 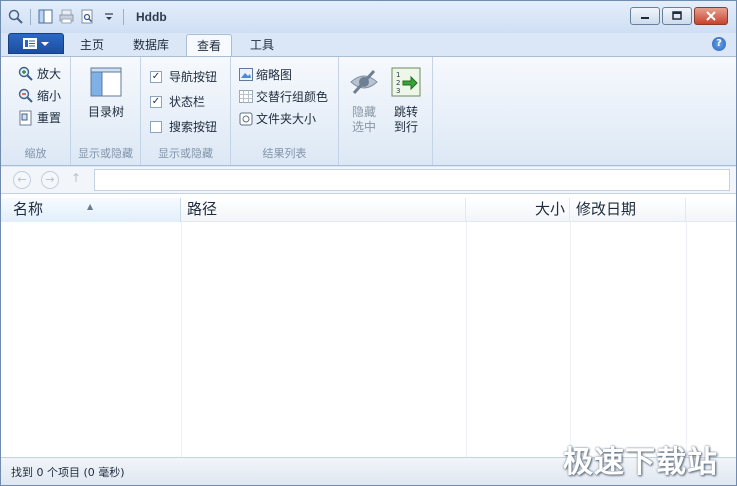 I want to click on hide-selected-button: 隐藏 选中, so click(x=364, y=101).